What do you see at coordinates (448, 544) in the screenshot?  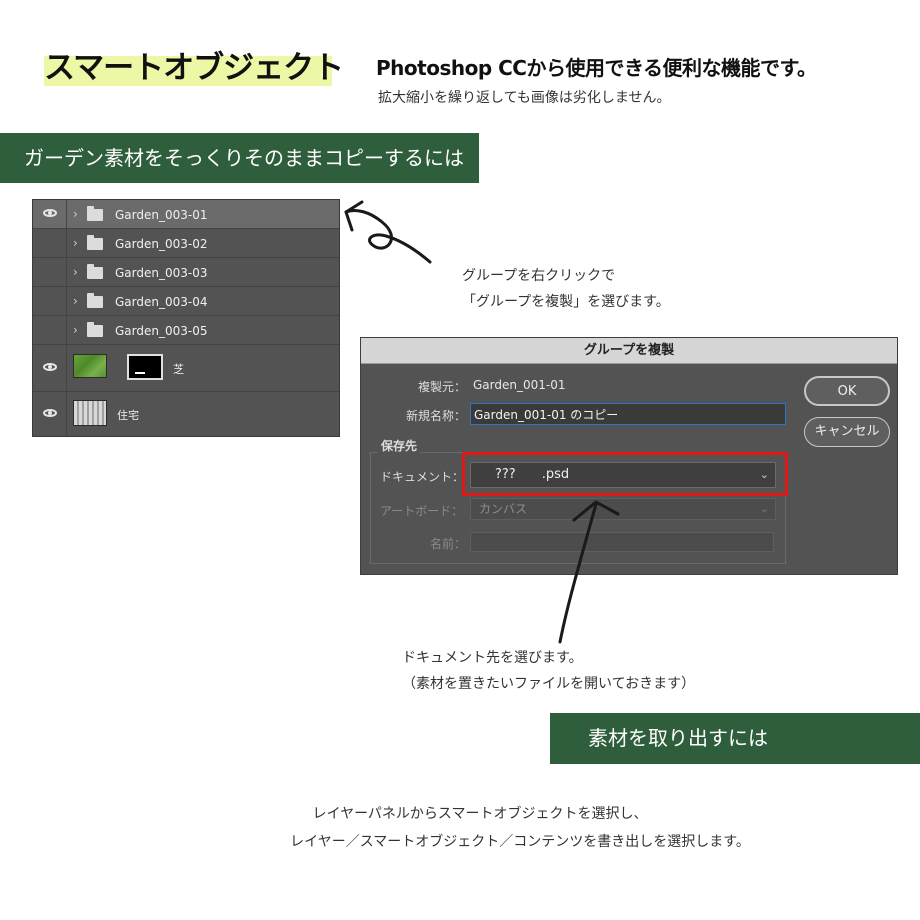 I see `name-label: 名前：` at bounding box center [448, 544].